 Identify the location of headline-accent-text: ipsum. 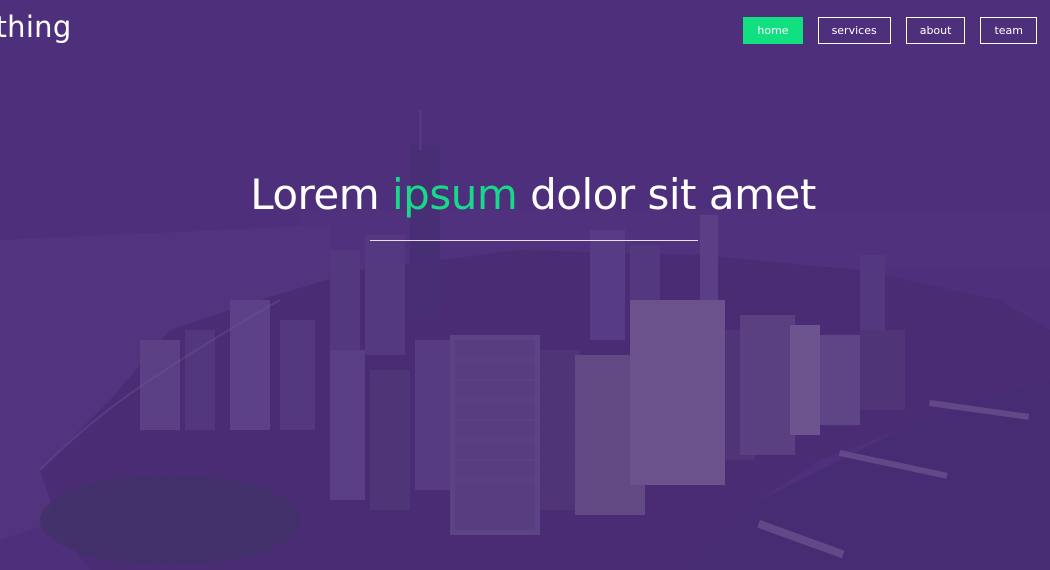
(455, 194).